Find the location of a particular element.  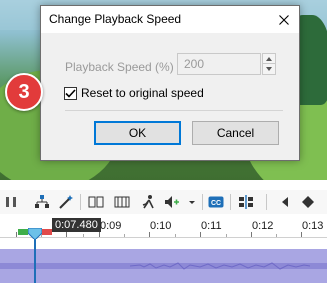

columns-icon is located at coordinates (96, 202).